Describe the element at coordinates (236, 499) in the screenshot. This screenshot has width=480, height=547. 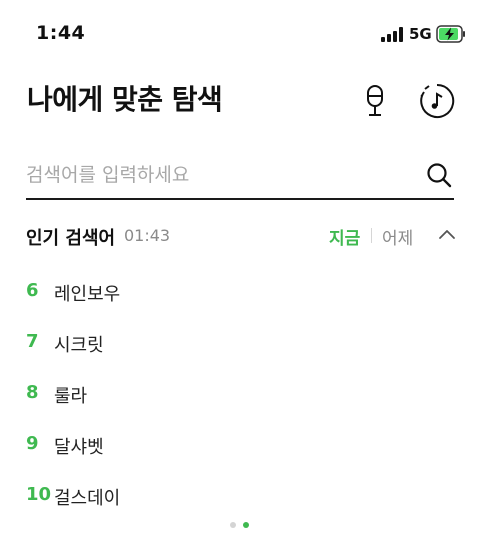
I see `list-item: 10 걸스데이` at that location.